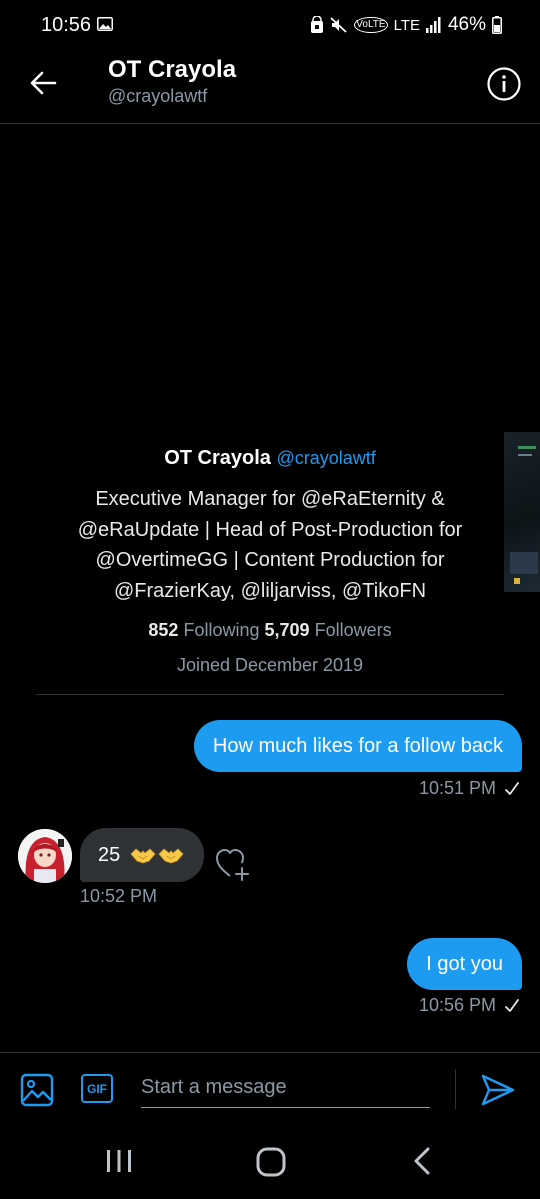 The width and height of the screenshot is (540, 1199). I want to click on network-type: LTE, so click(406, 25).